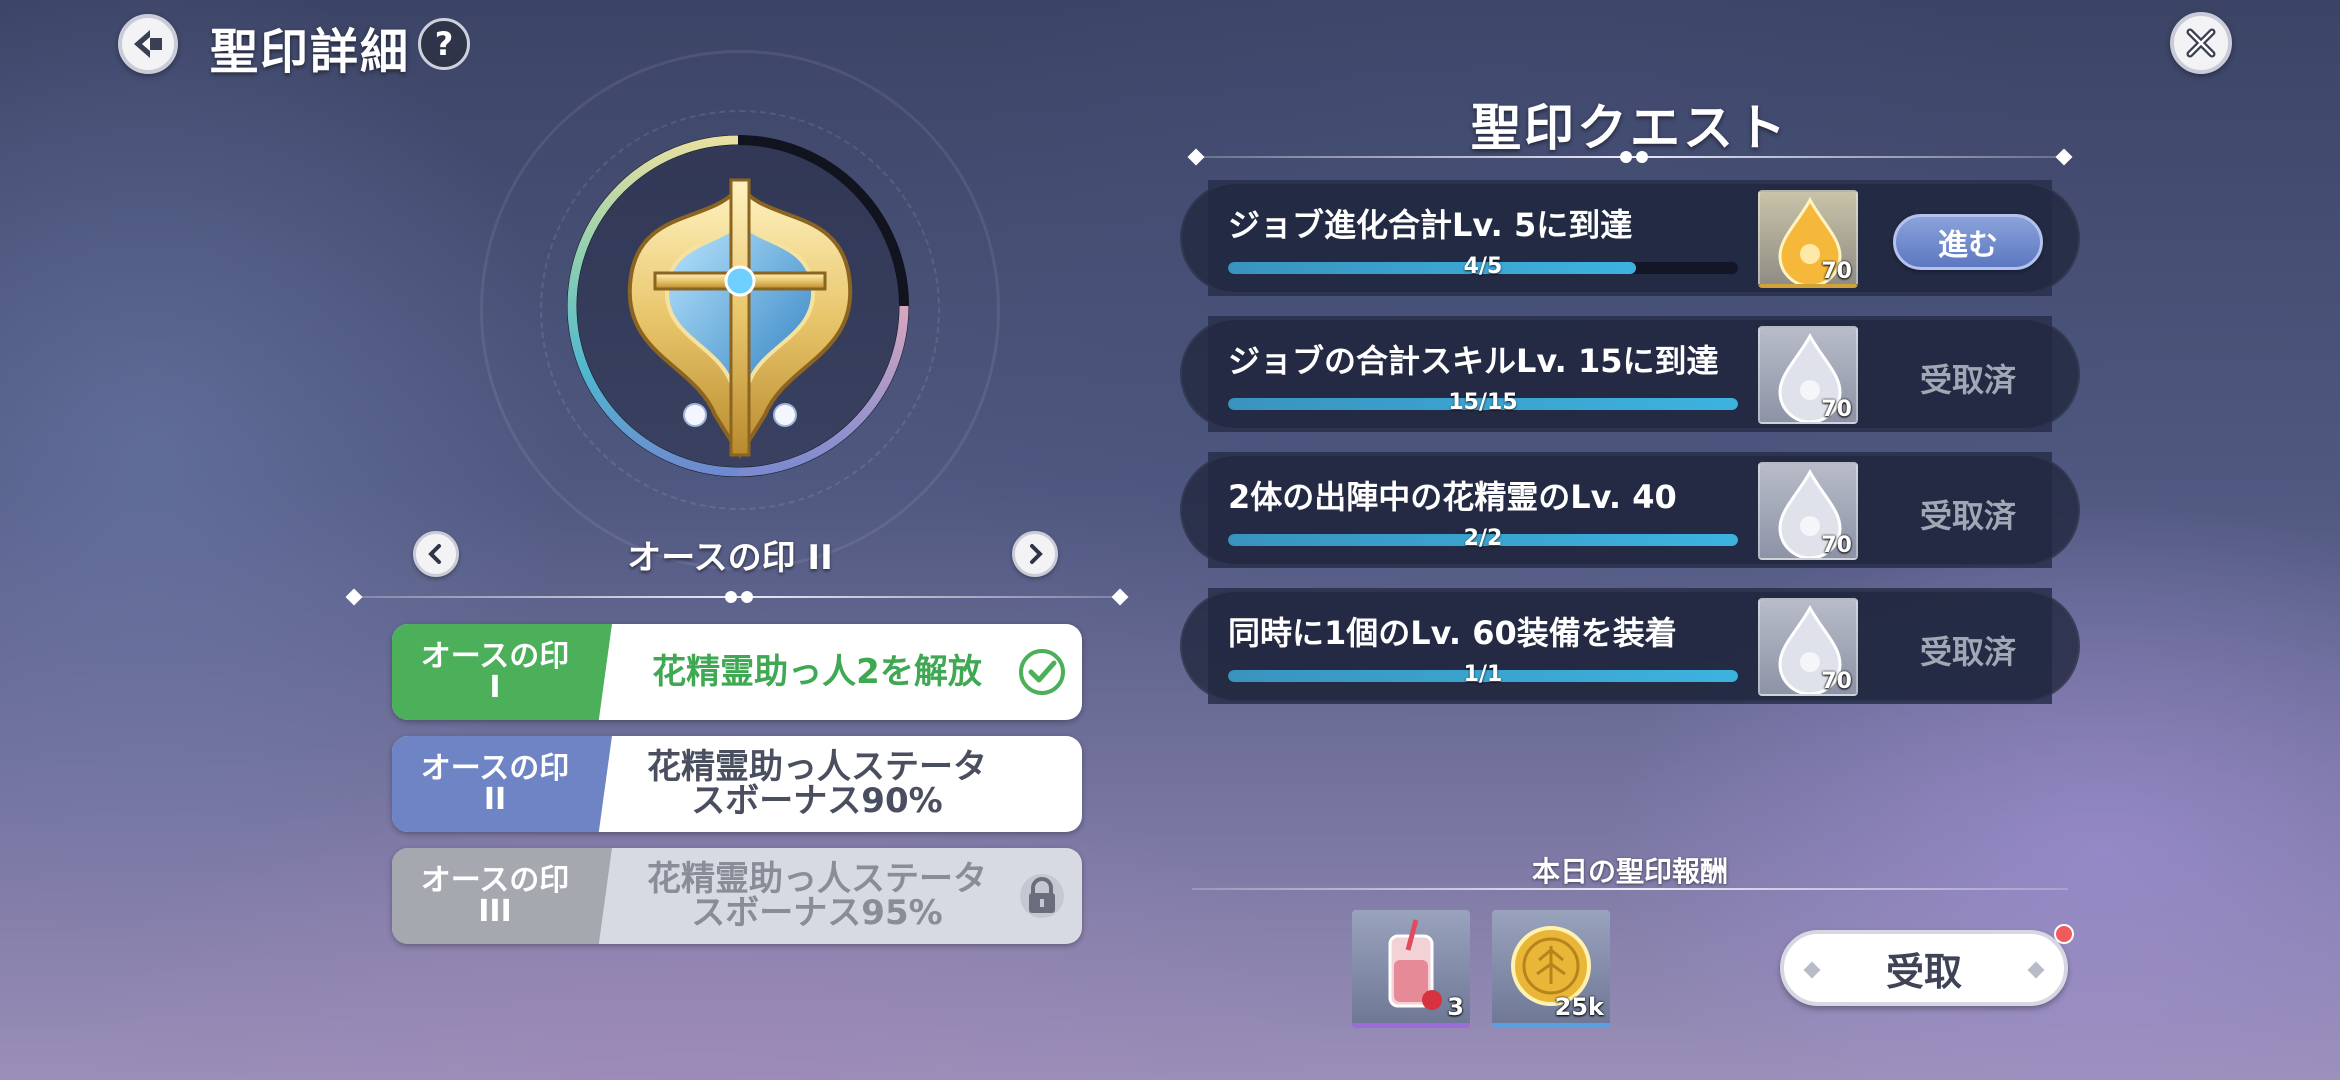  Describe the element at coordinates (502, 896) in the screenshot. I see `tier-label: オースの印 III` at that location.